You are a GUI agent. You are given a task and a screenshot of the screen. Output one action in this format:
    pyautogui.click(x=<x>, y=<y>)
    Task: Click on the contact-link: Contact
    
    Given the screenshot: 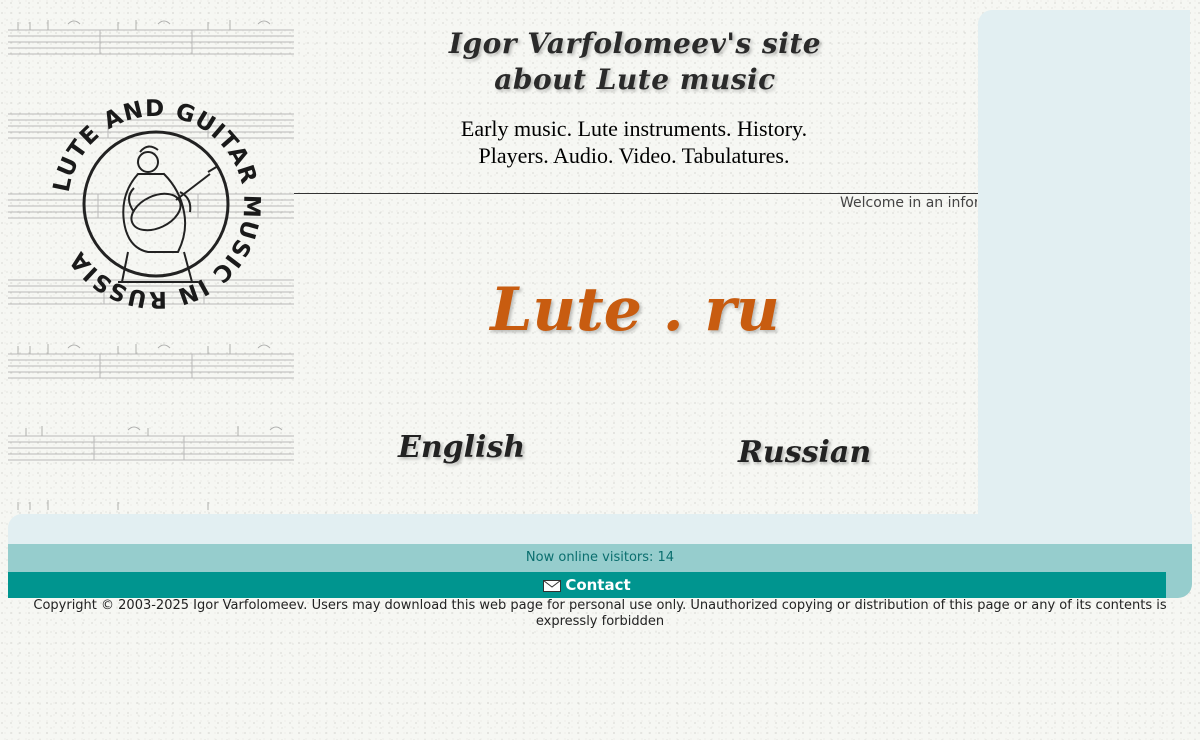 What is the action you would take?
    pyautogui.click(x=587, y=585)
    